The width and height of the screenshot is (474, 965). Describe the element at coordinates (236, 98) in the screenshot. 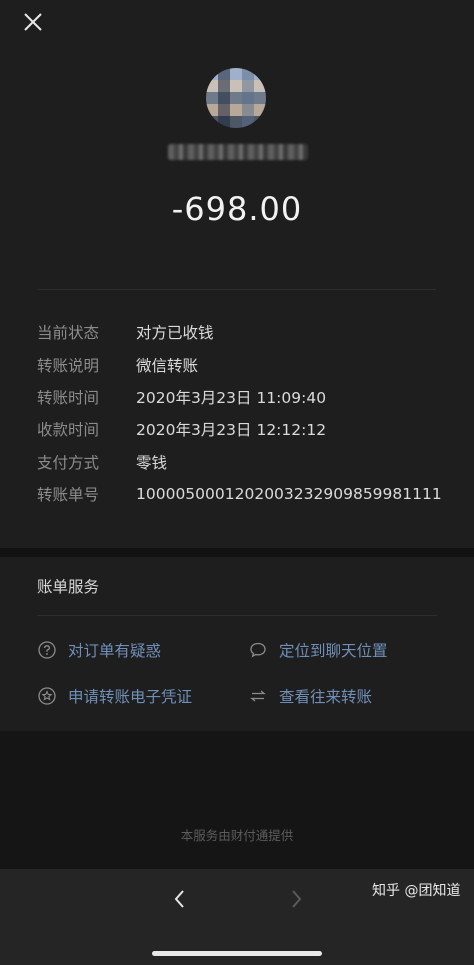

I see `payee-avatar` at that location.